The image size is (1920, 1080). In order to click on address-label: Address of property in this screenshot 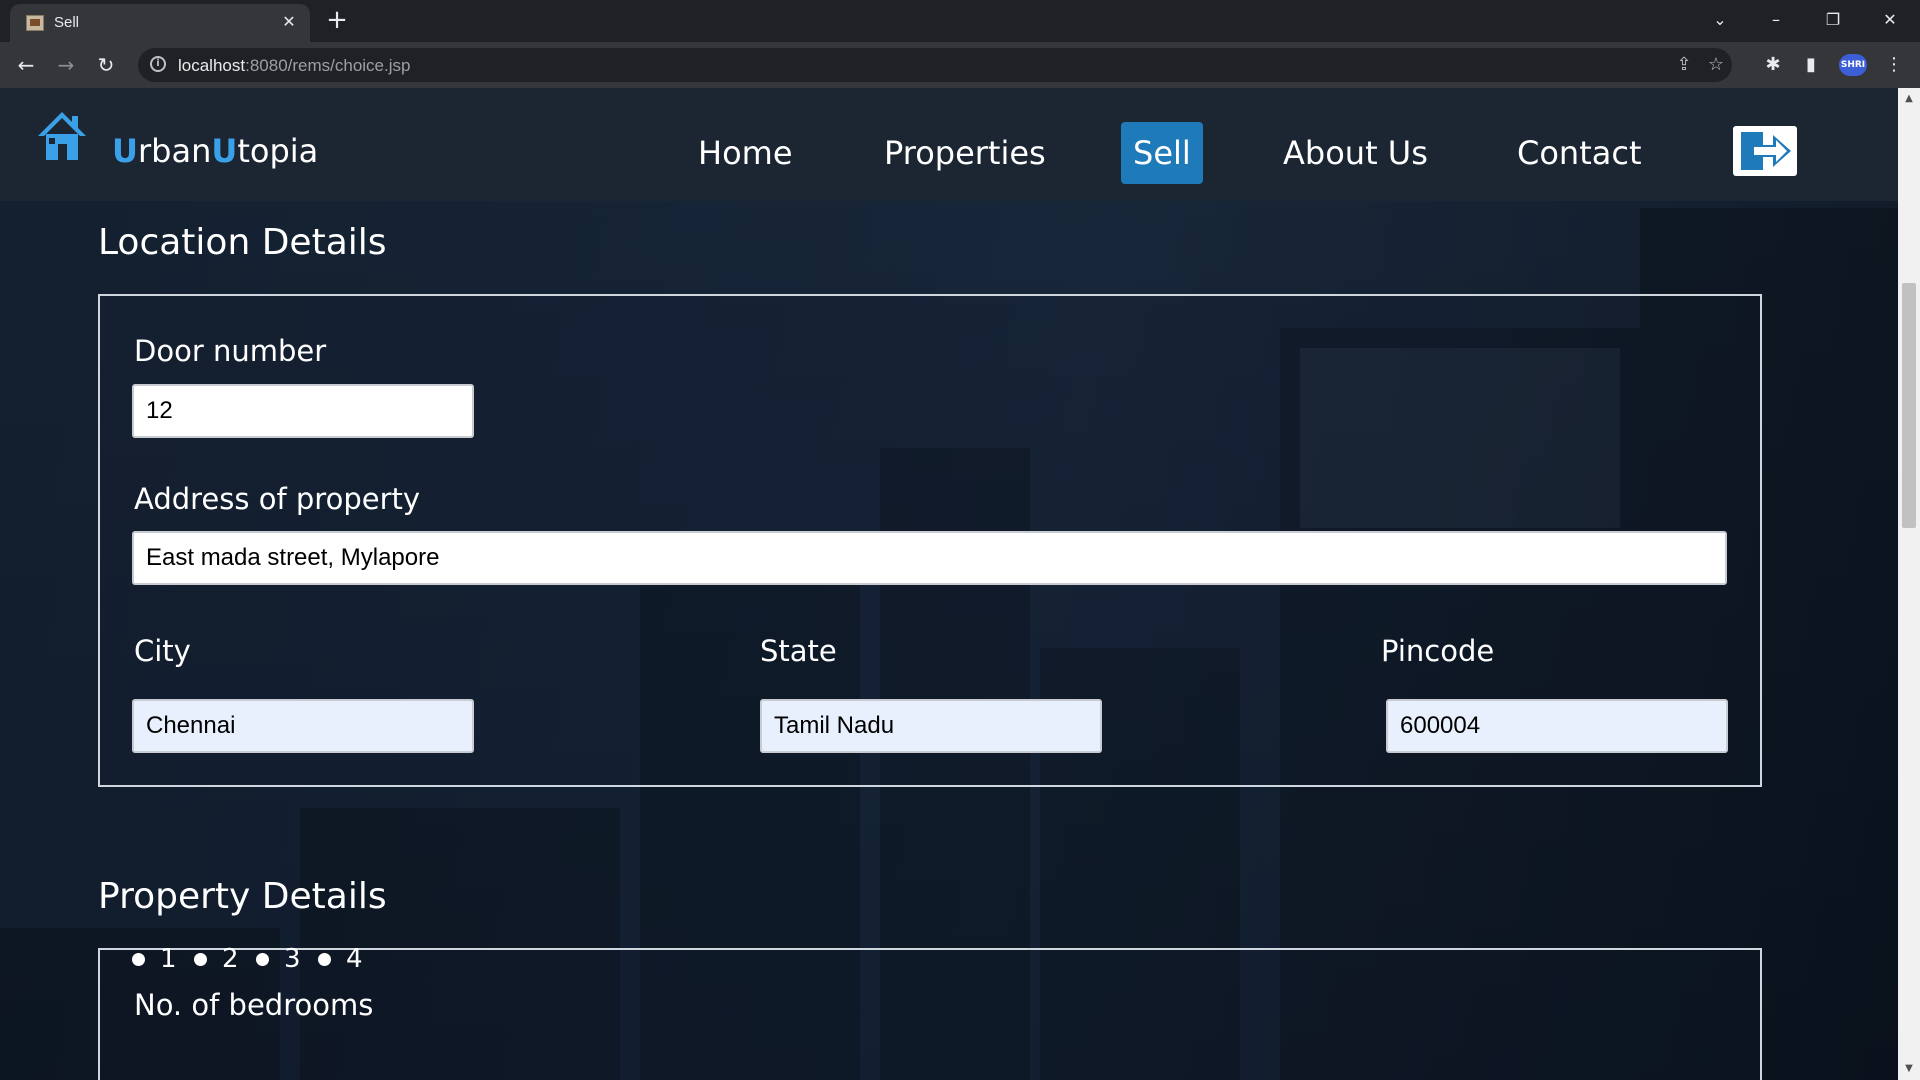, I will do `click(277, 499)`.